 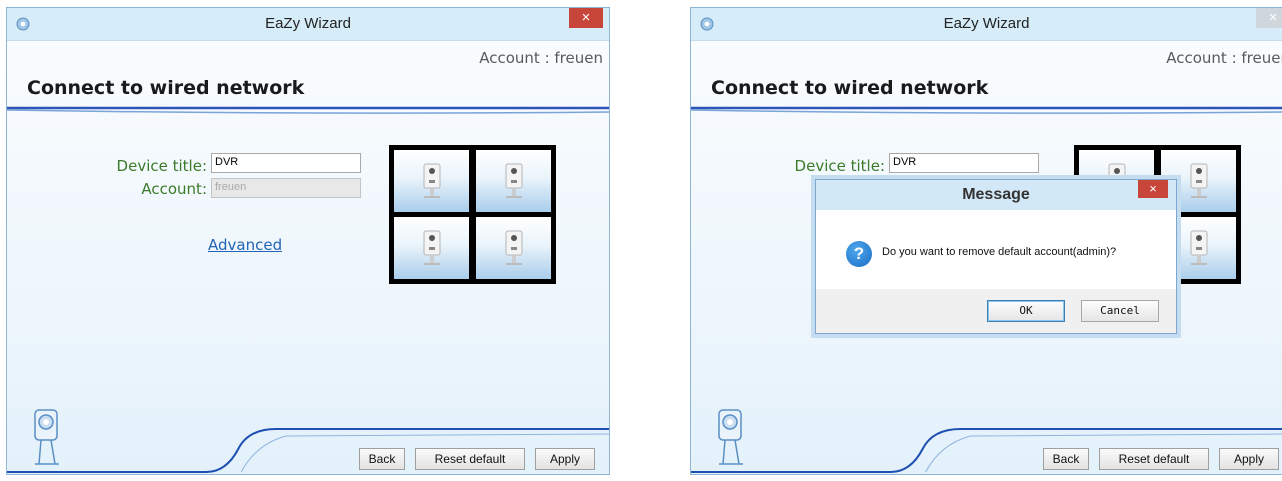 I want to click on dialog-title: Message, so click(x=996, y=194).